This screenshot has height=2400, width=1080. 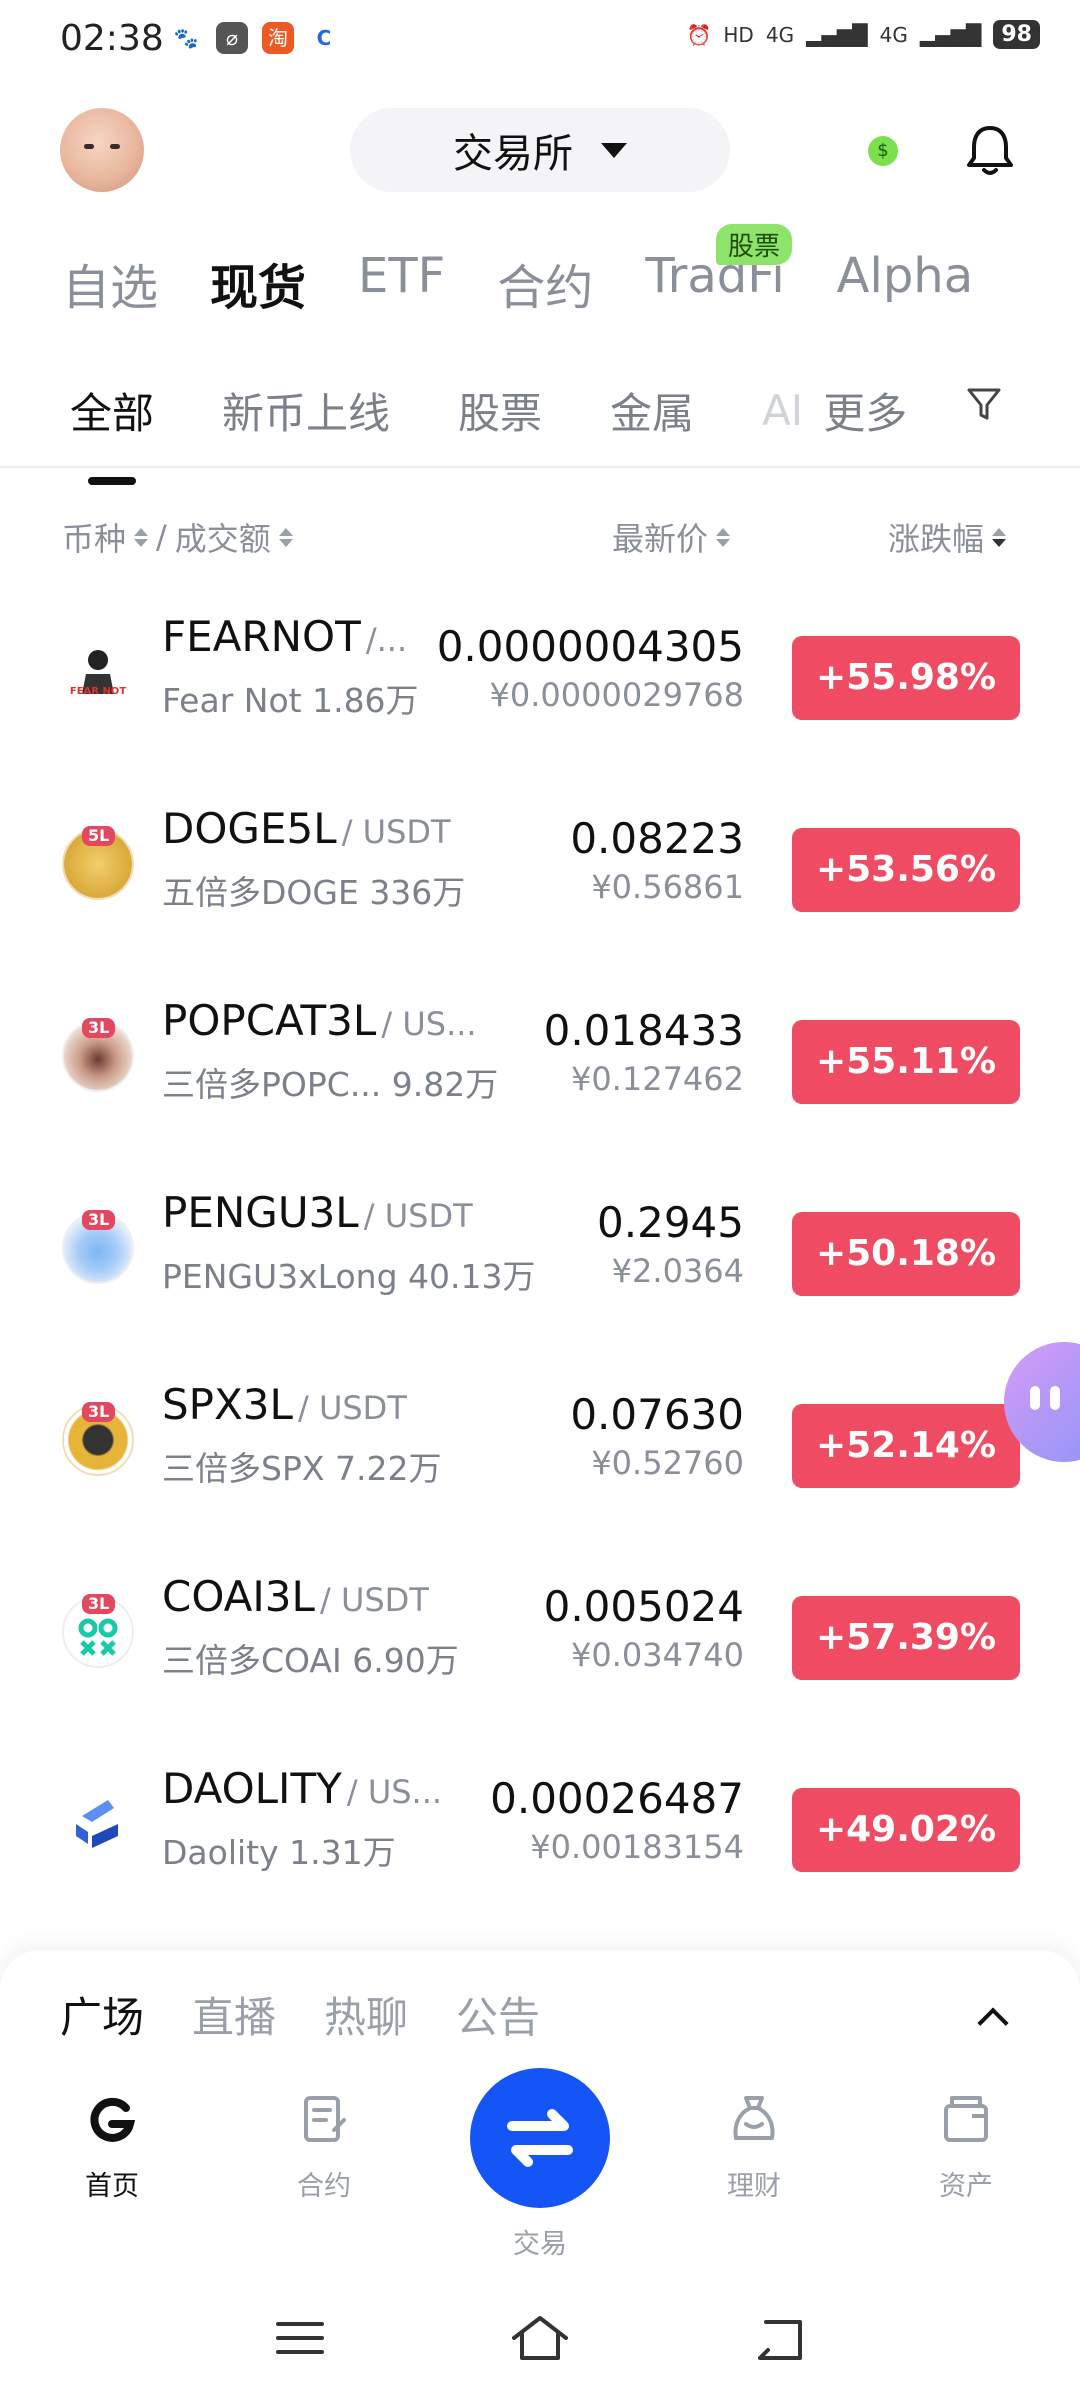 I want to click on user-avatar, so click(x=102, y=150).